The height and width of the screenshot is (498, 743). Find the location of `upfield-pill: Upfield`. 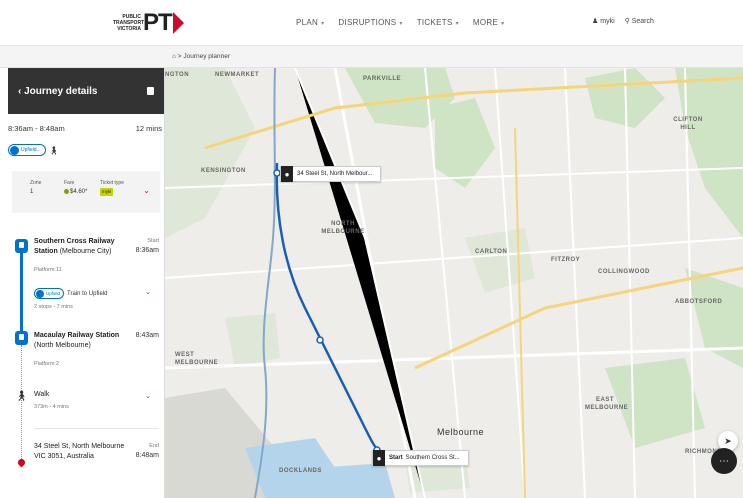

upfield-pill: Upfield is located at coordinates (49, 293).